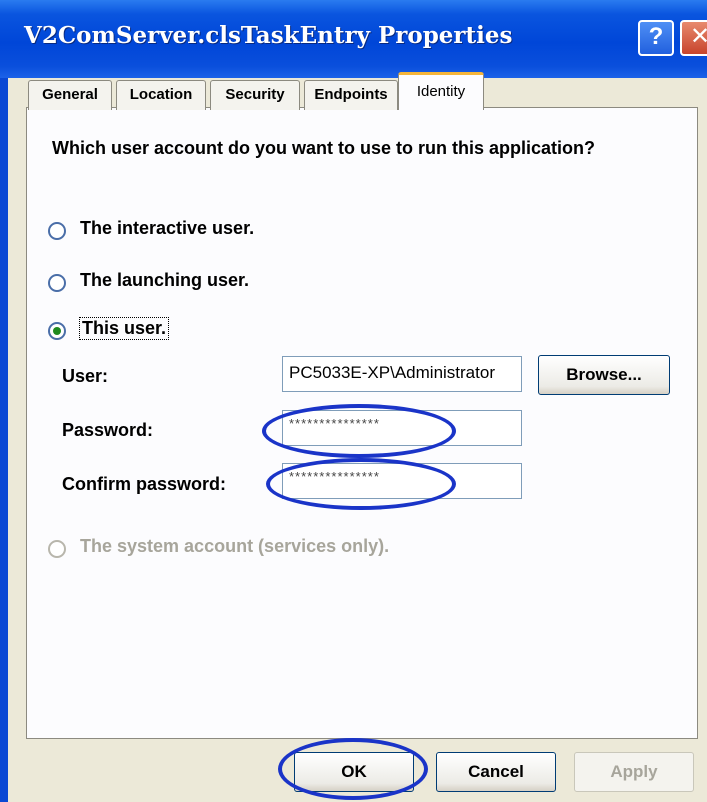 Image resolution: width=707 pixels, height=802 pixels. What do you see at coordinates (70, 95) in the screenshot?
I see `tab-general: General` at bounding box center [70, 95].